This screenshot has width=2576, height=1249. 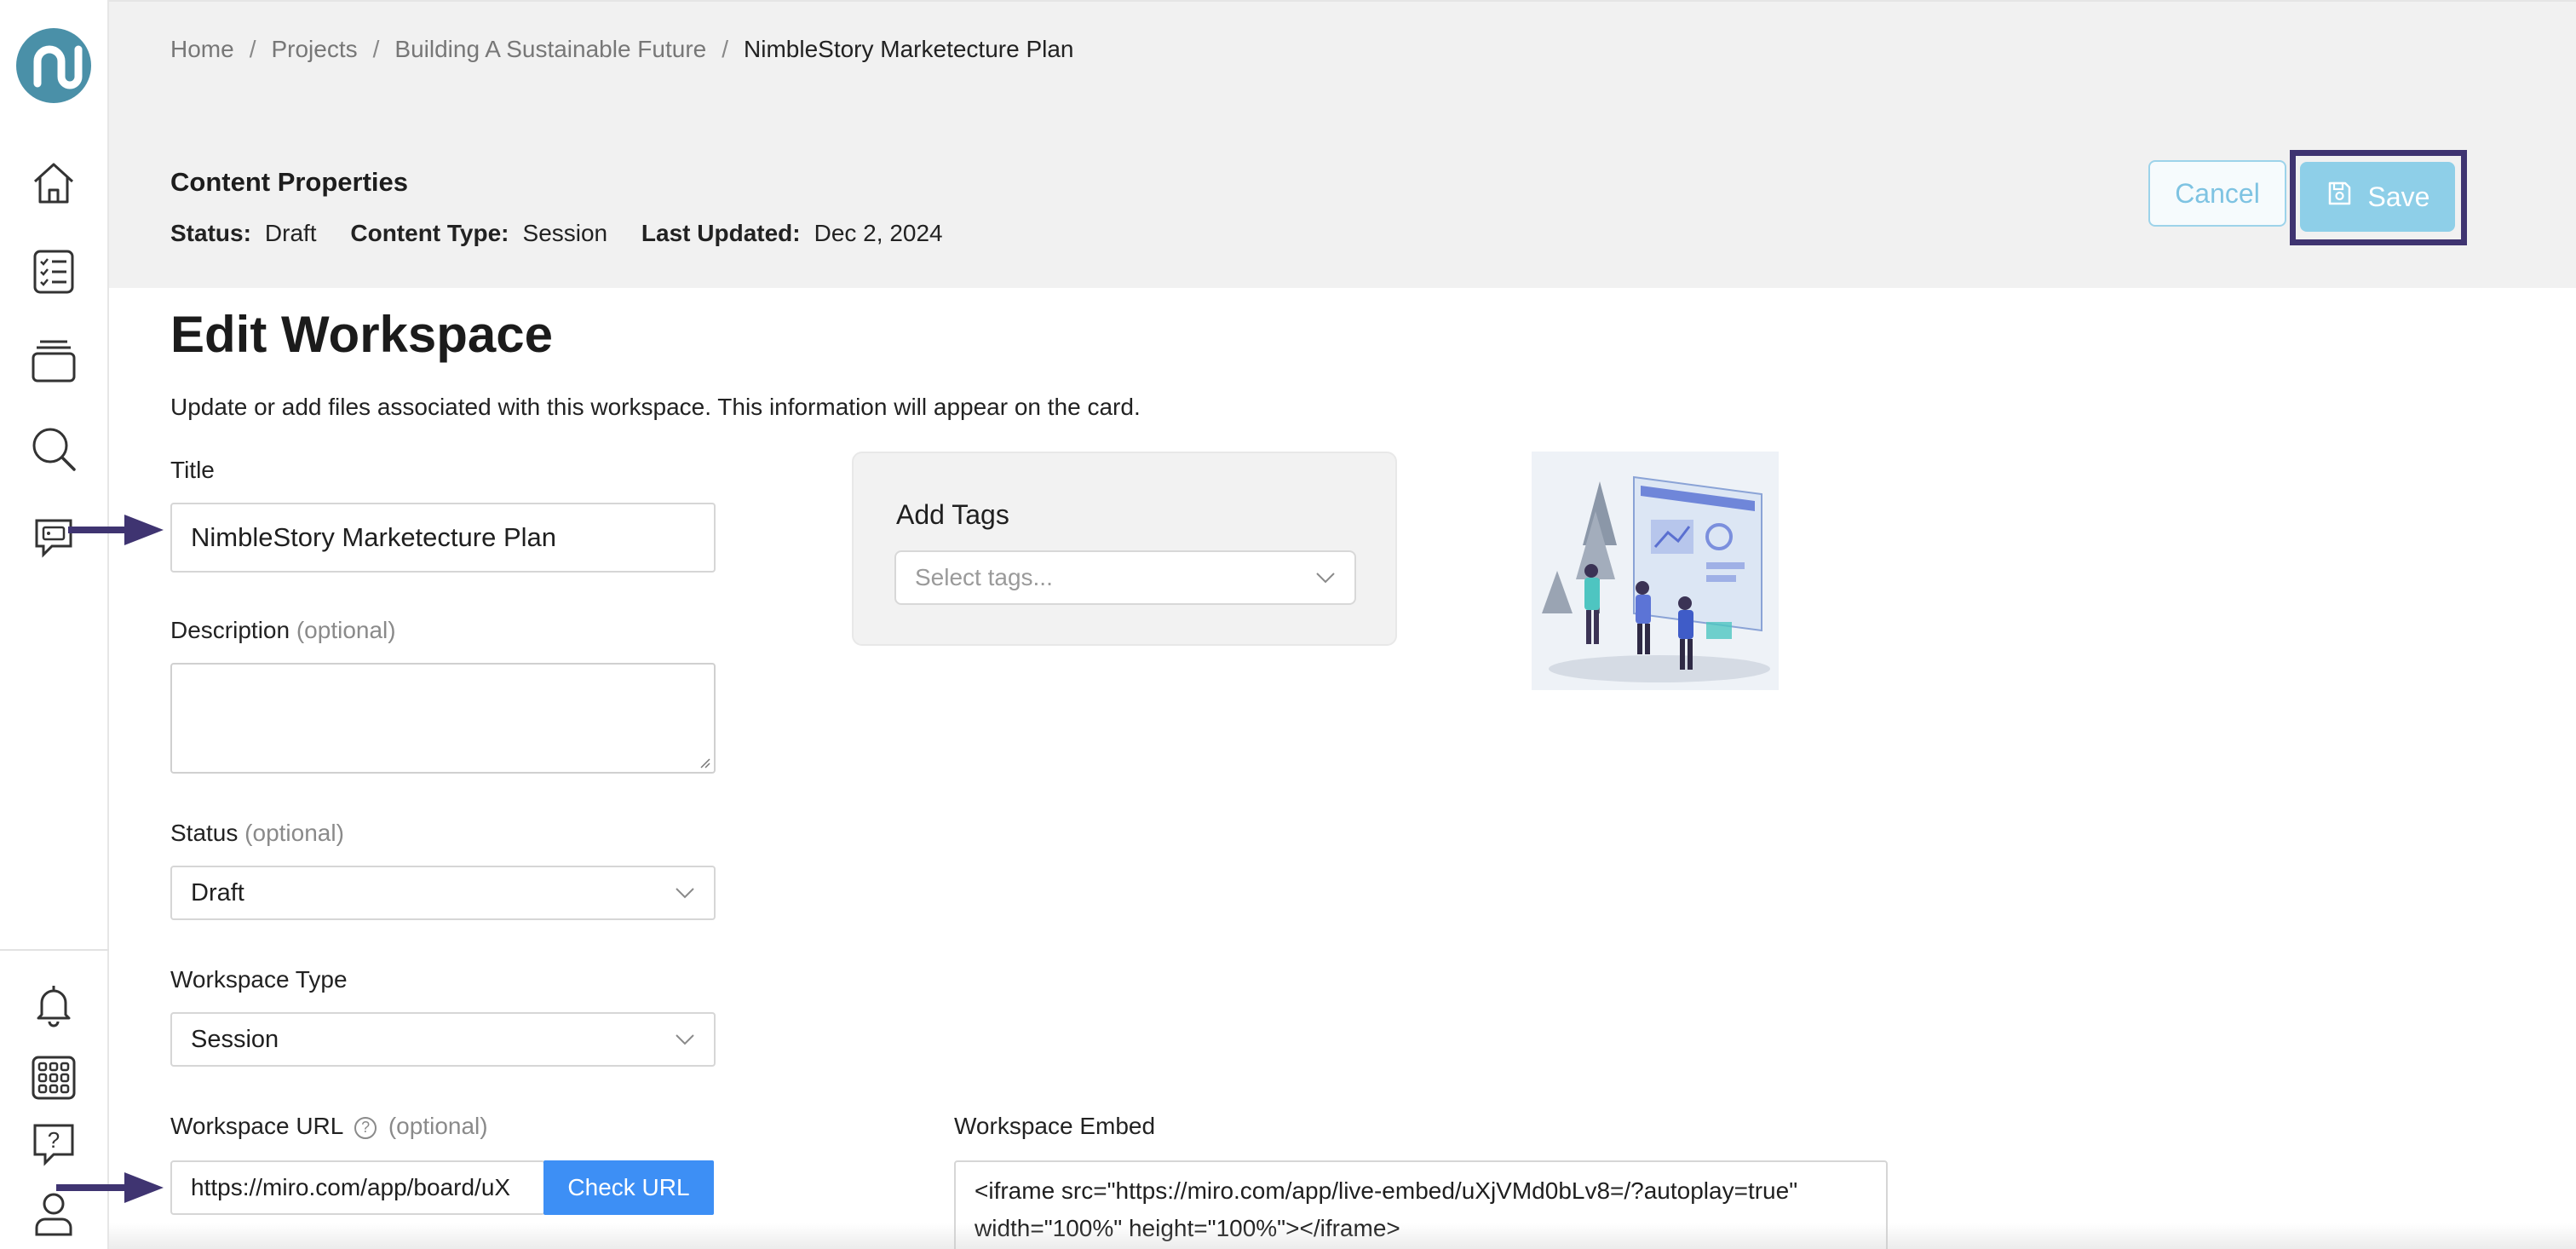 I want to click on status-select-value: Draft, so click(x=217, y=892).